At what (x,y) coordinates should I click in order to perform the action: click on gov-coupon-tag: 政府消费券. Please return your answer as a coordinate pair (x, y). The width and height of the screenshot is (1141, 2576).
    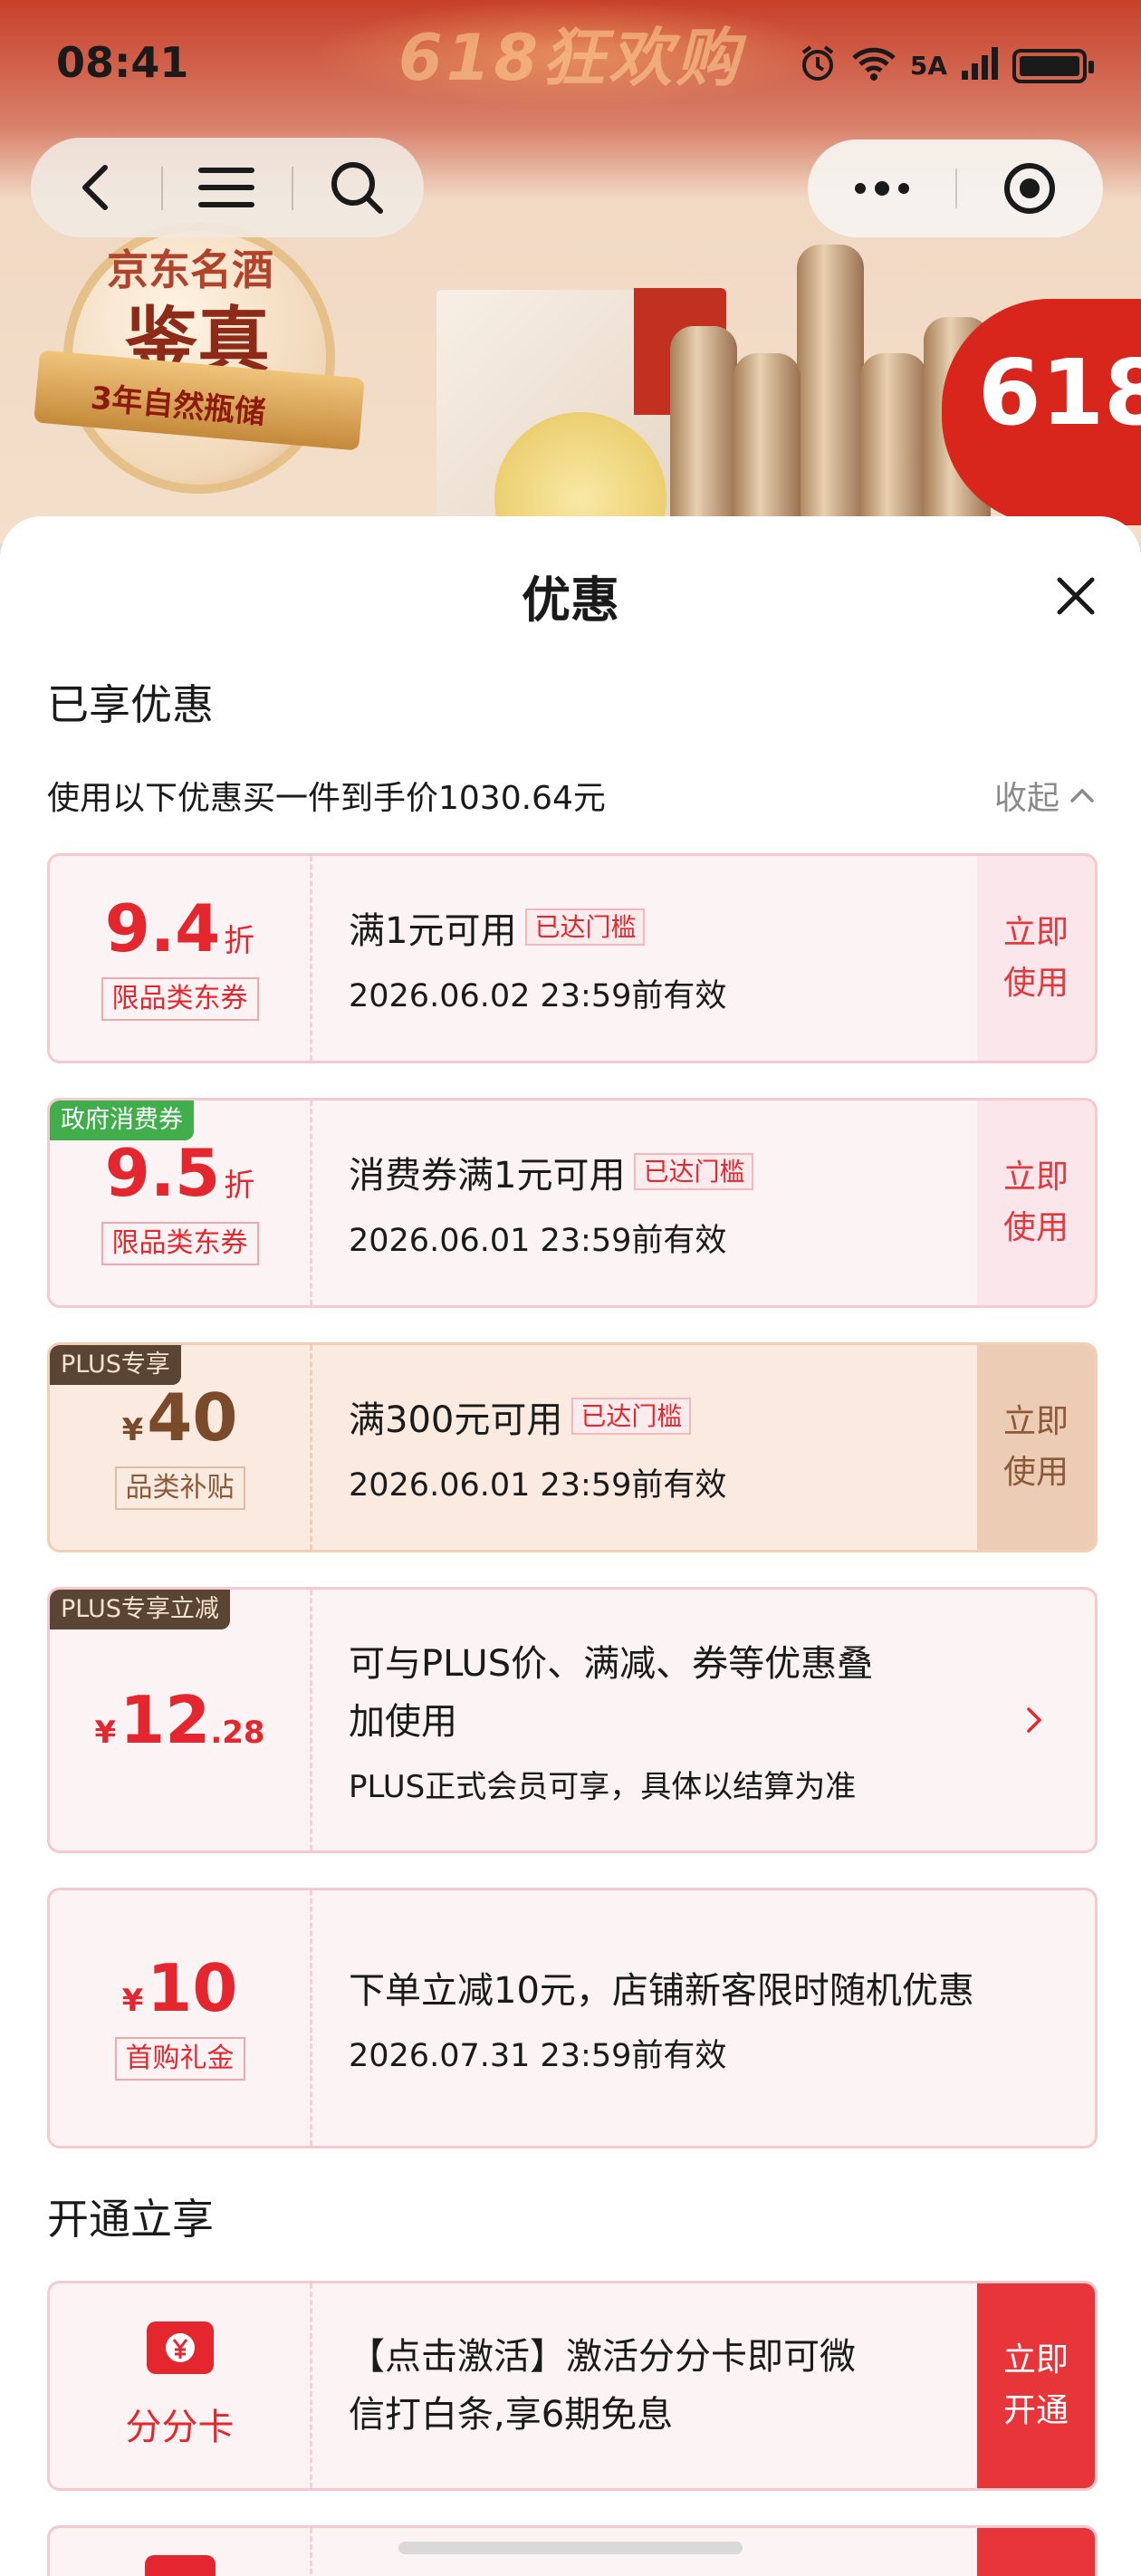
    Looking at the image, I should click on (122, 1121).